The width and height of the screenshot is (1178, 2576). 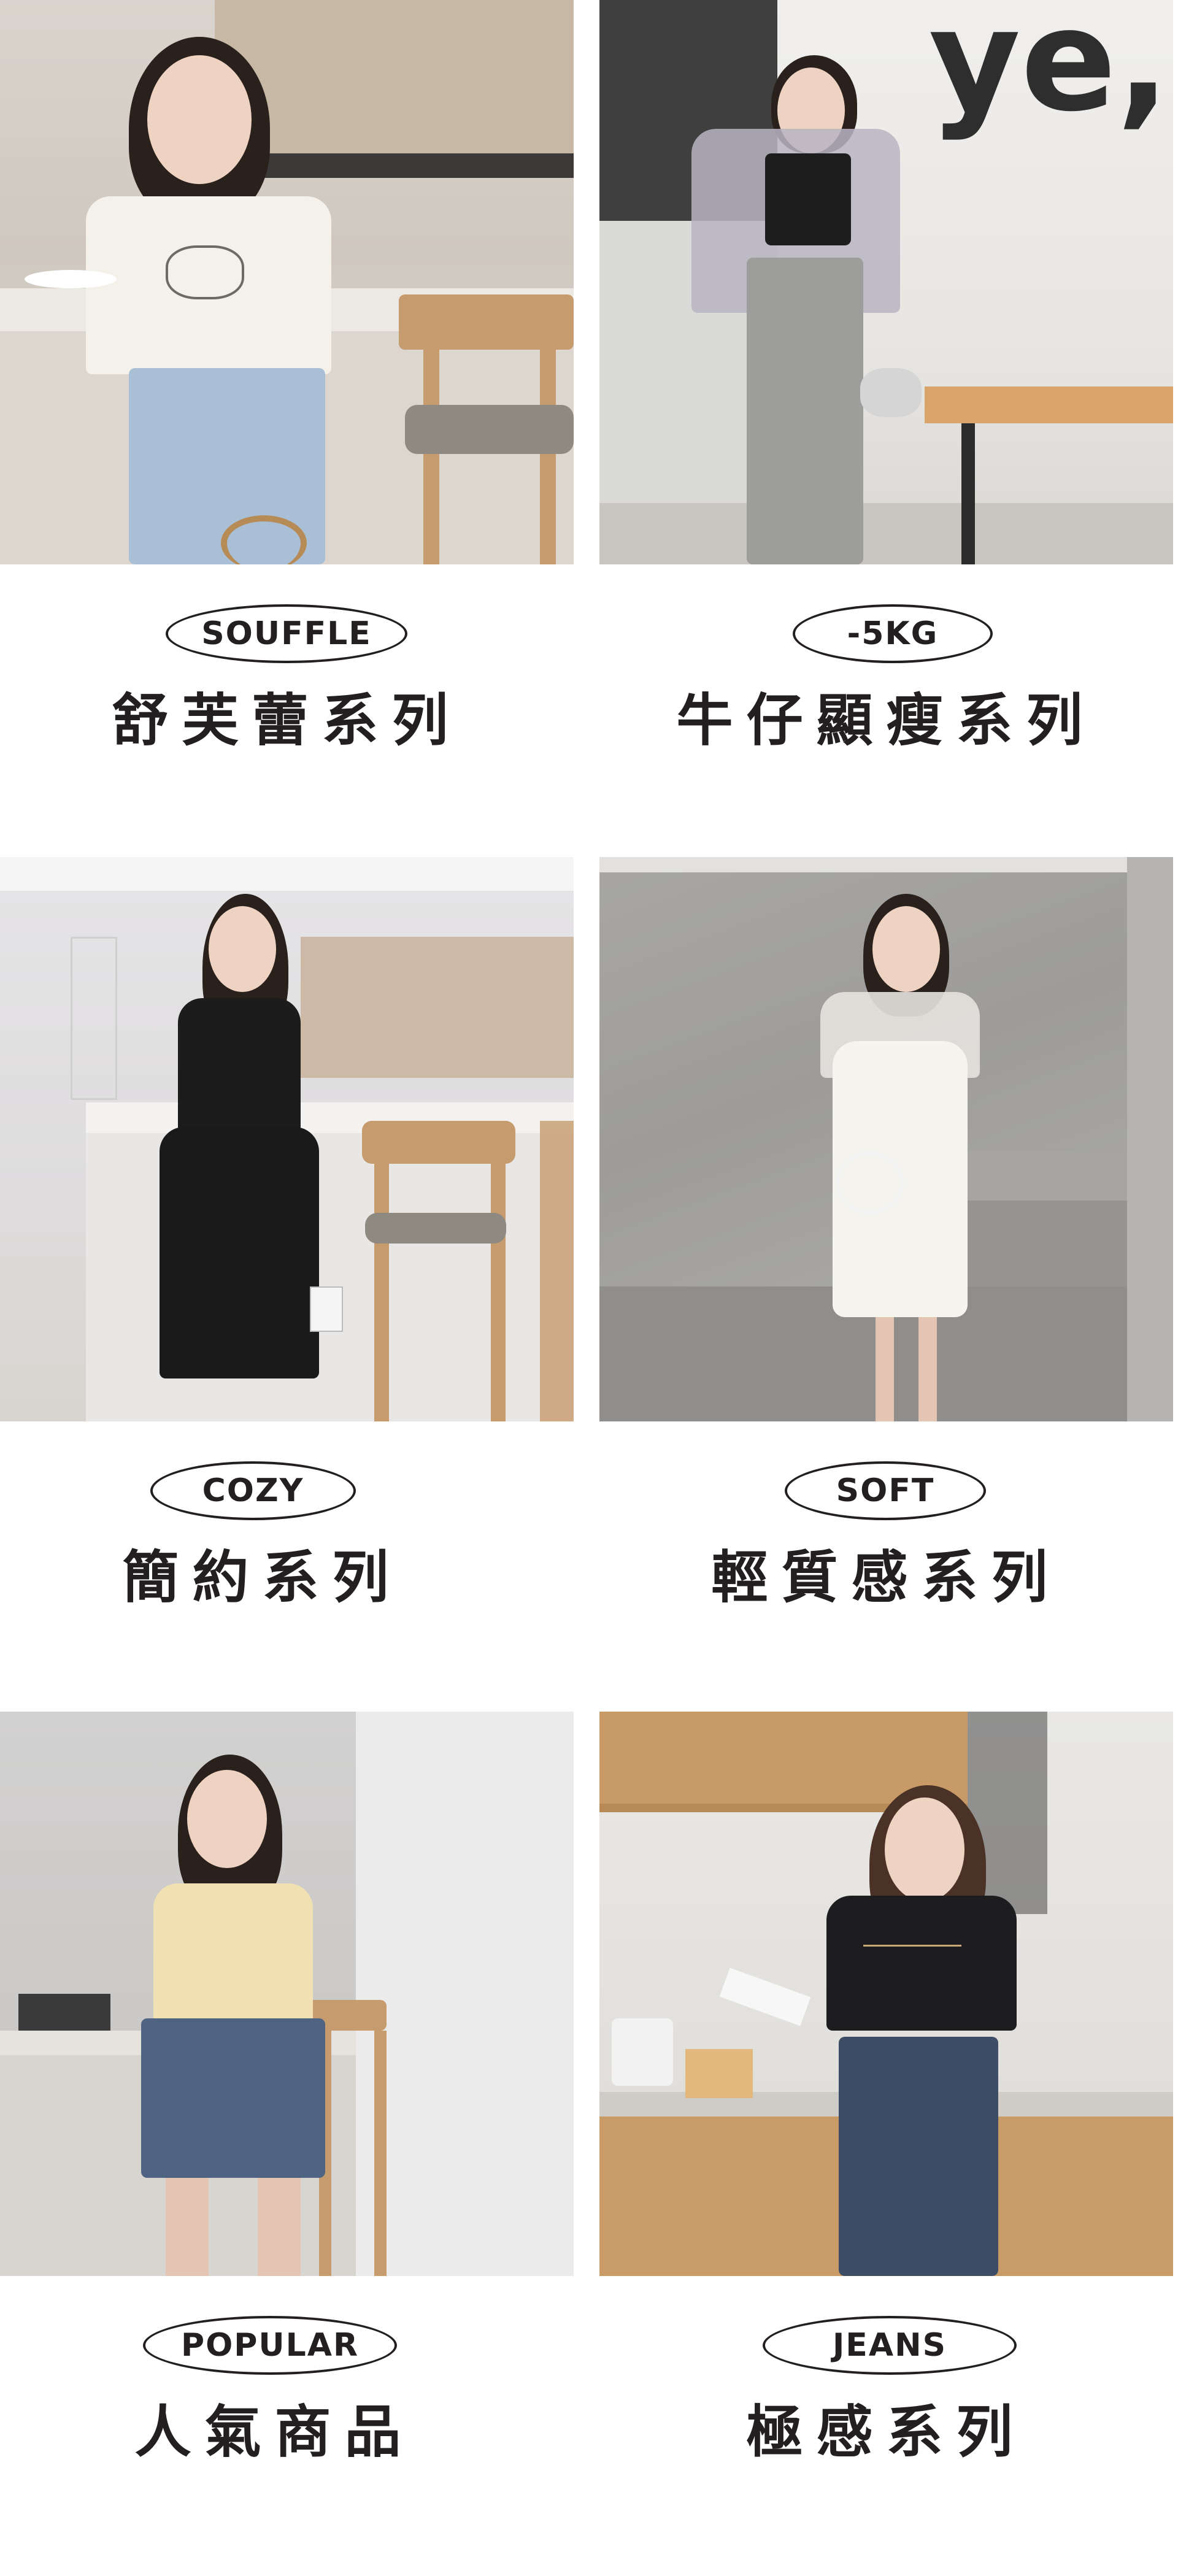 I want to click on category-tag: SOUFFLE, so click(x=286, y=633).